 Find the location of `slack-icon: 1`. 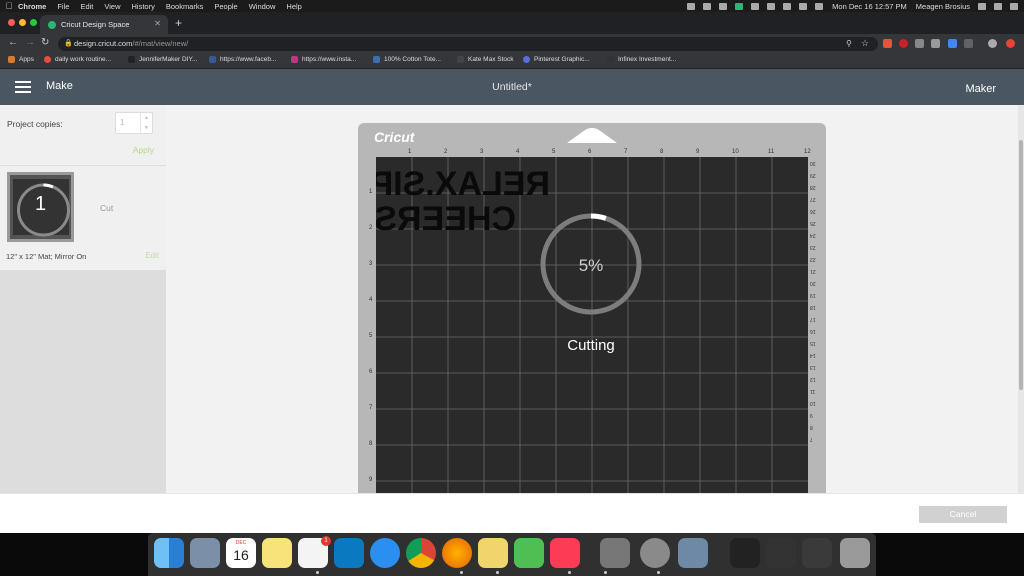

slack-icon: 1 is located at coordinates (314, 552).